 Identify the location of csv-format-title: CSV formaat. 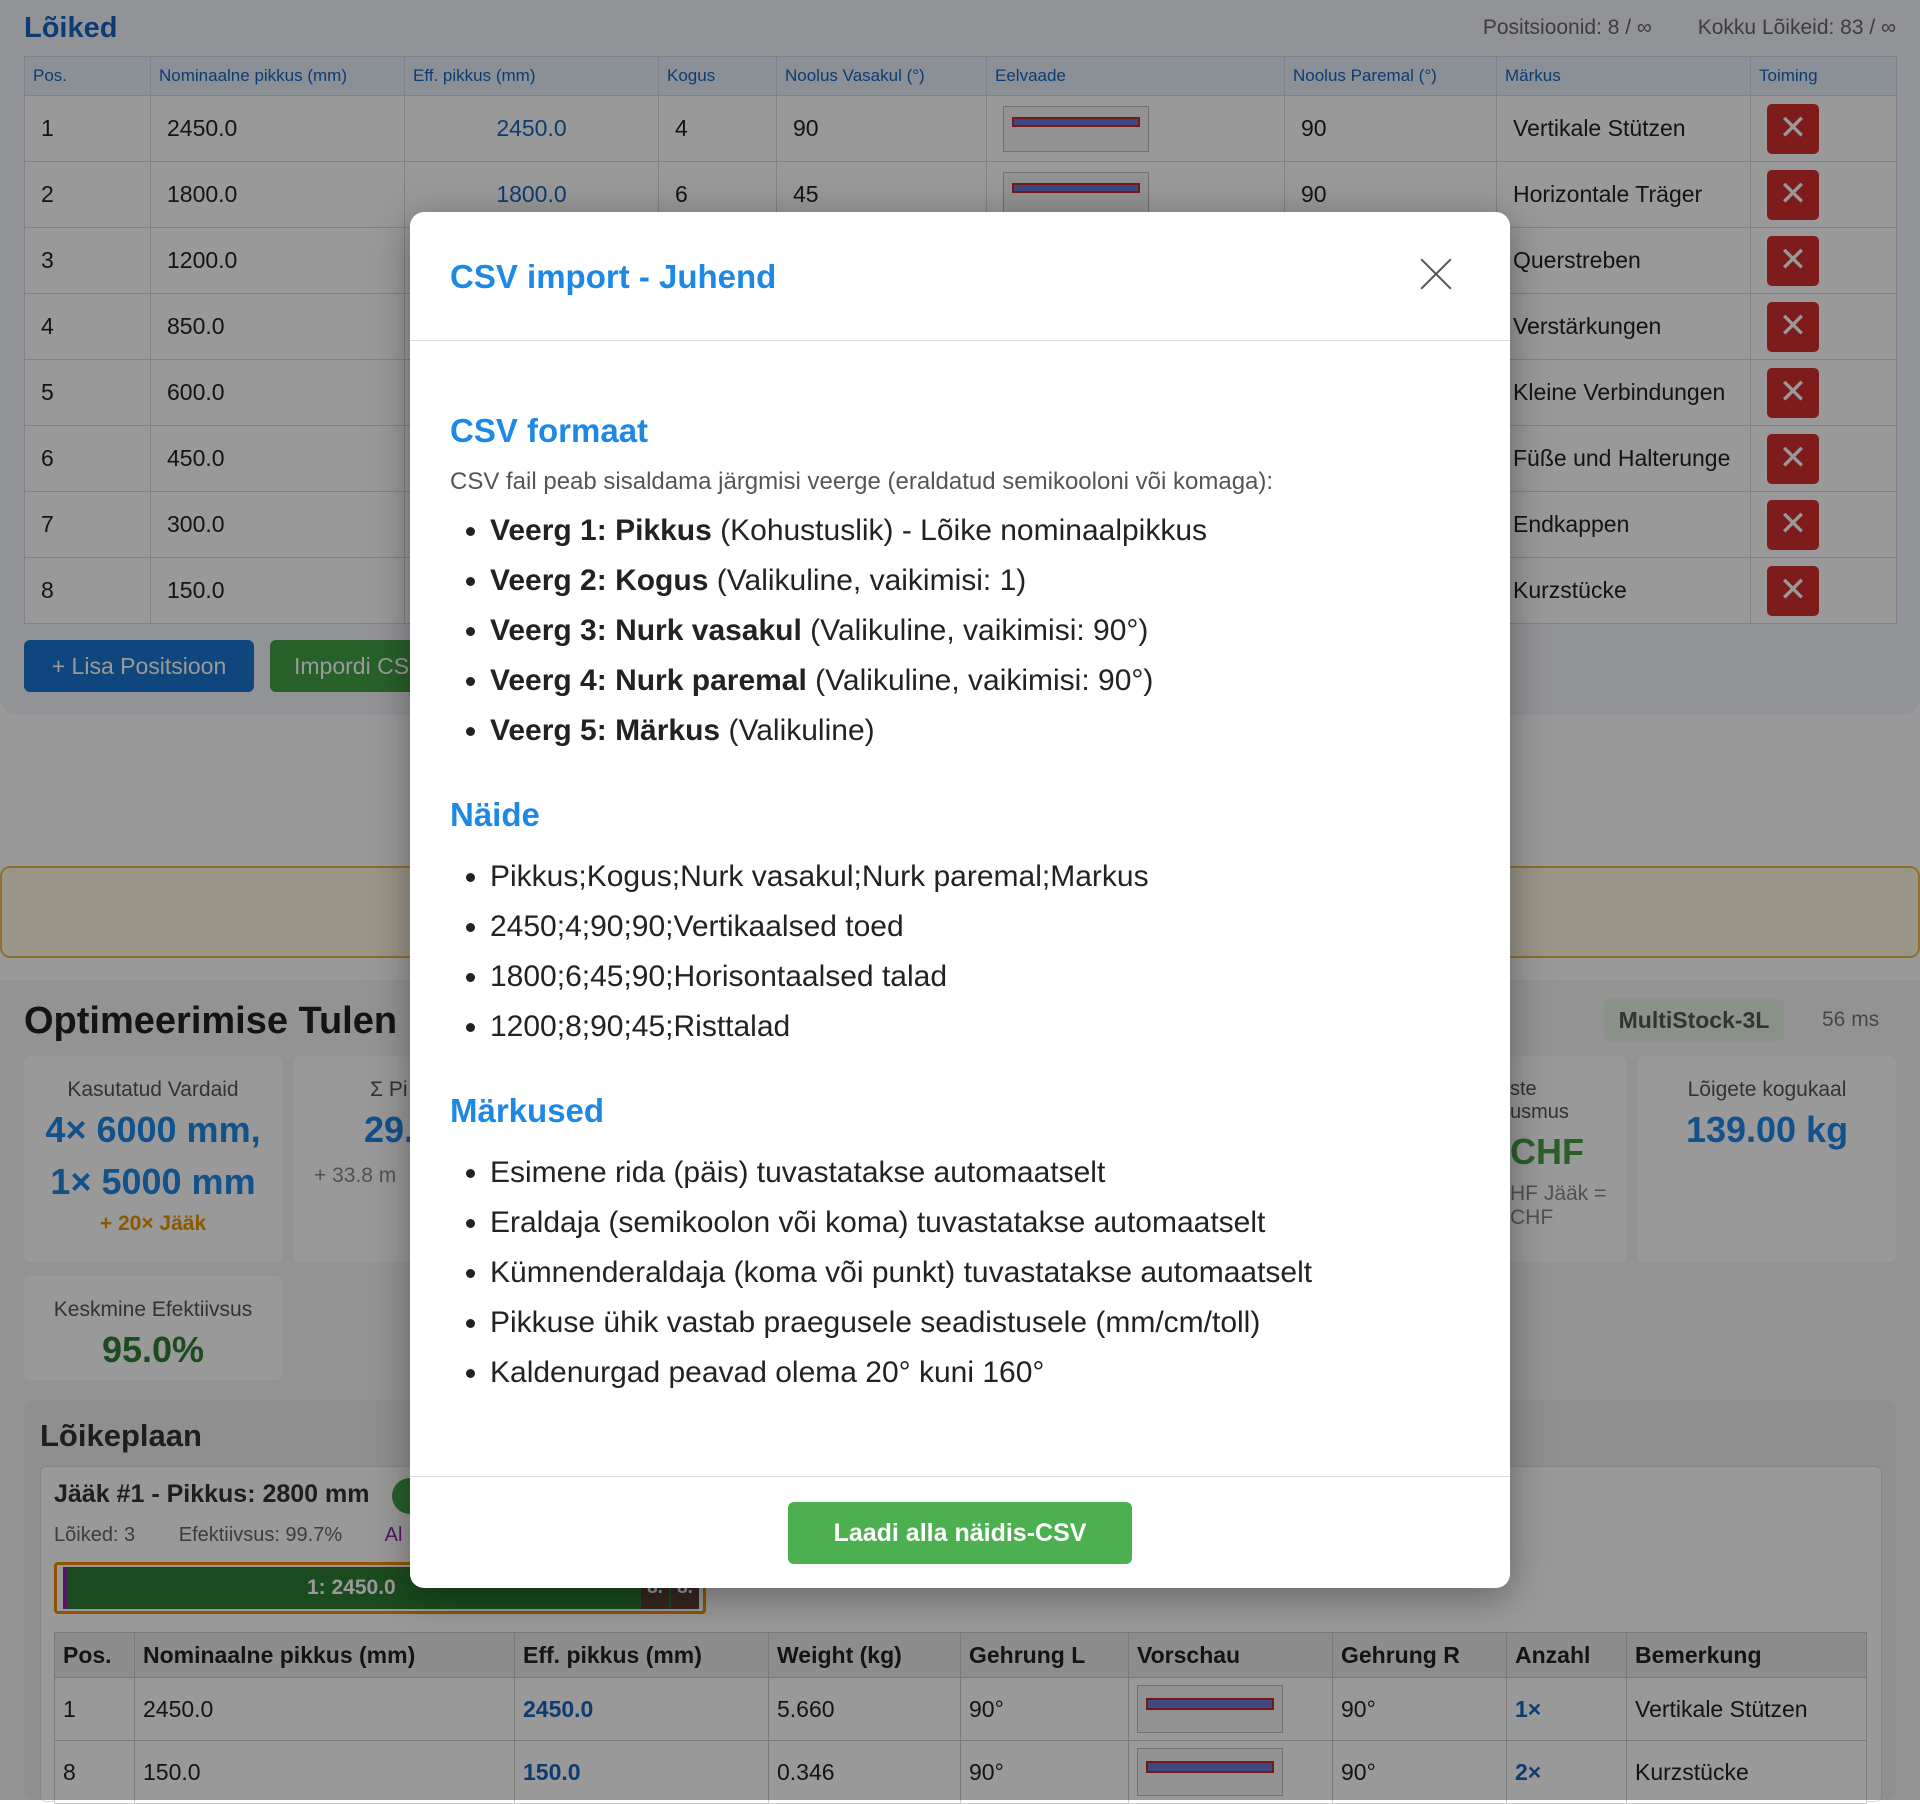
(549, 430).